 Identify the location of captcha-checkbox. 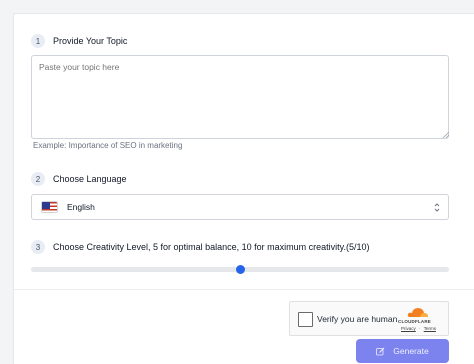
(305, 319).